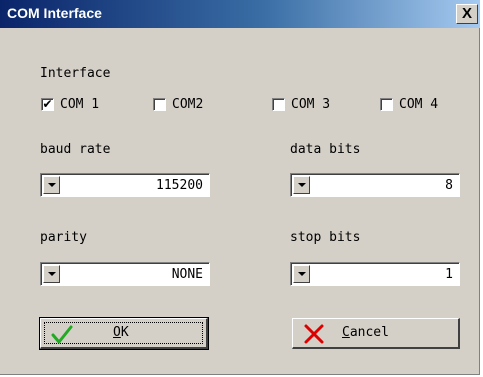 Image resolution: width=483 pixels, height=377 pixels. I want to click on com4-label: COM 4, so click(419, 104).